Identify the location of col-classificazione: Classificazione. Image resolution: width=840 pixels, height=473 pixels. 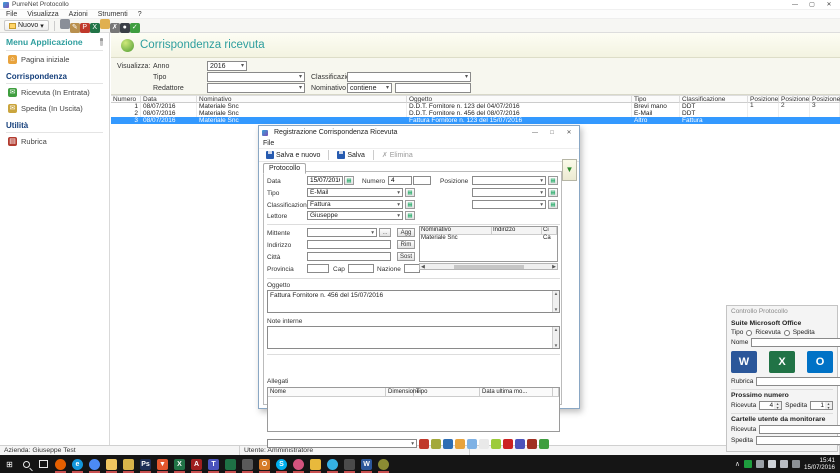
(714, 99).